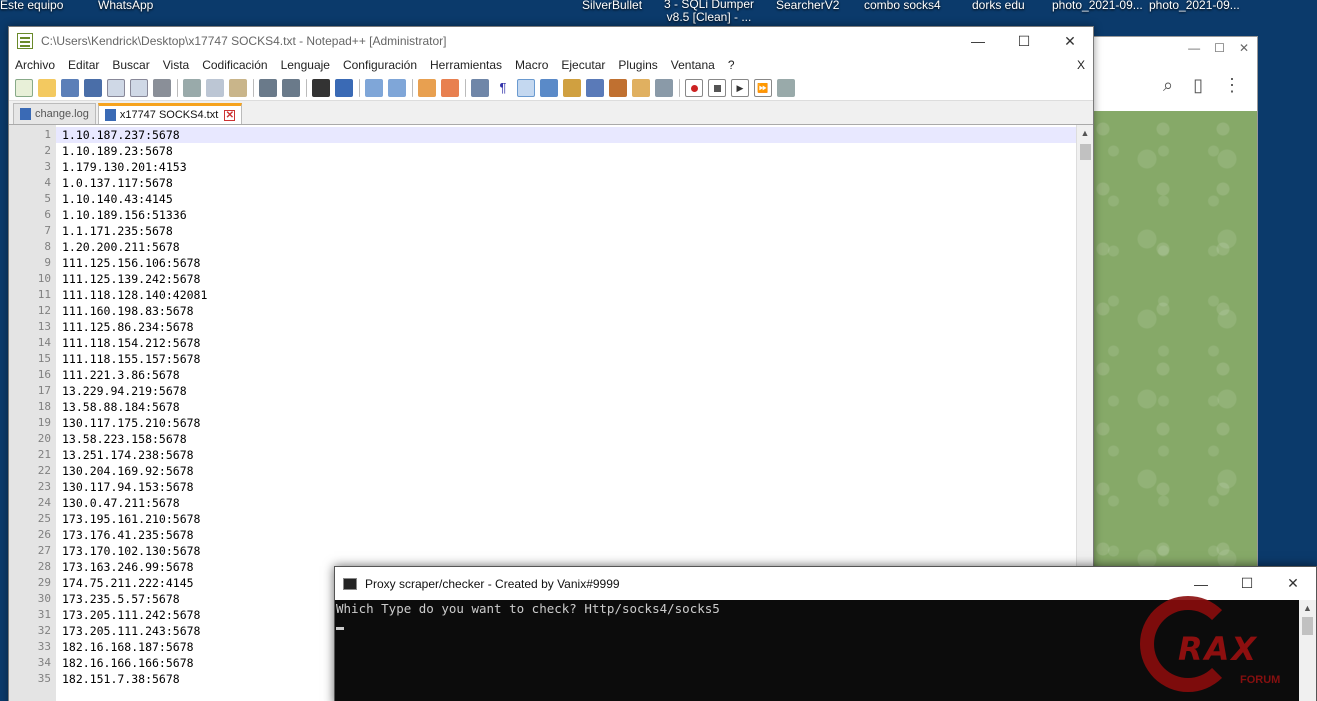 The image size is (1317, 701). I want to click on tab-socks4-file: x17747 SOCKS4.txt ✕, so click(170, 113).